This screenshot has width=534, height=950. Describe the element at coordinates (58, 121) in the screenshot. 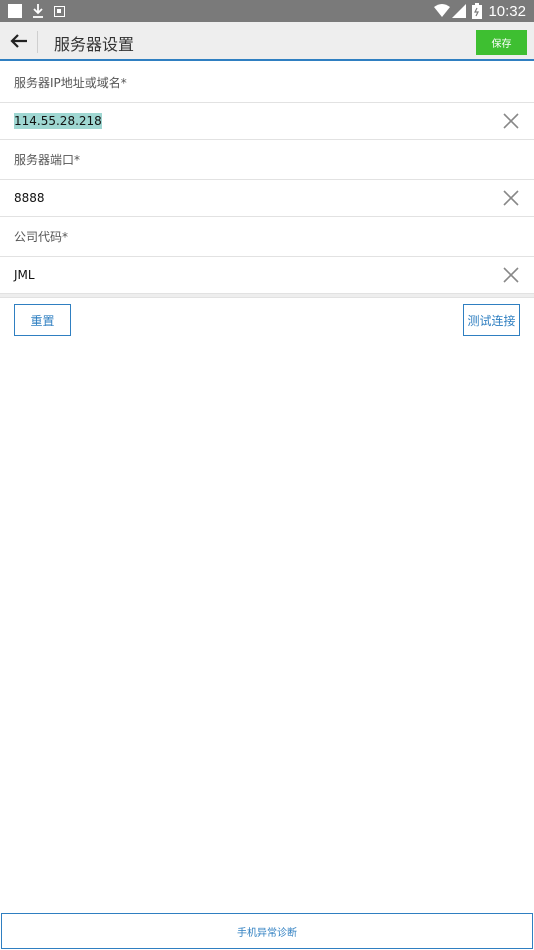

I see `server-ip-value: 114.55.28.218` at that location.